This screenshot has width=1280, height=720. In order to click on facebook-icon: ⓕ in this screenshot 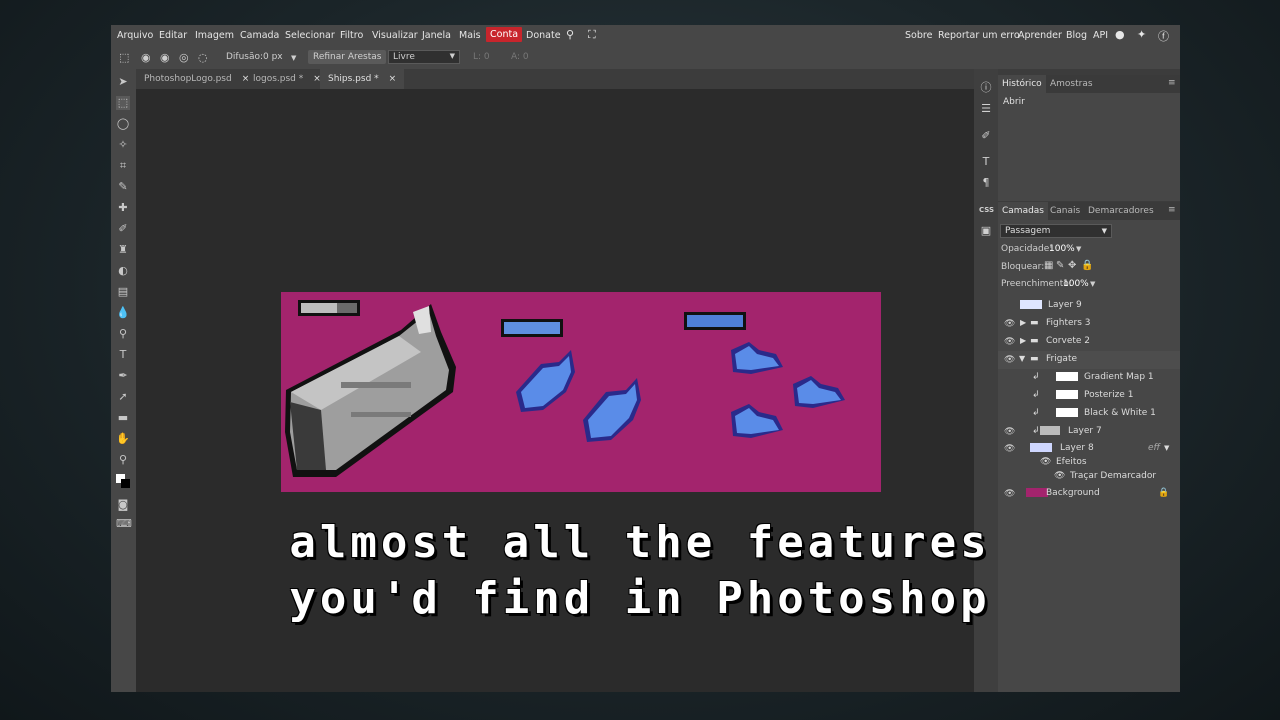, I will do `click(1163, 36)`.